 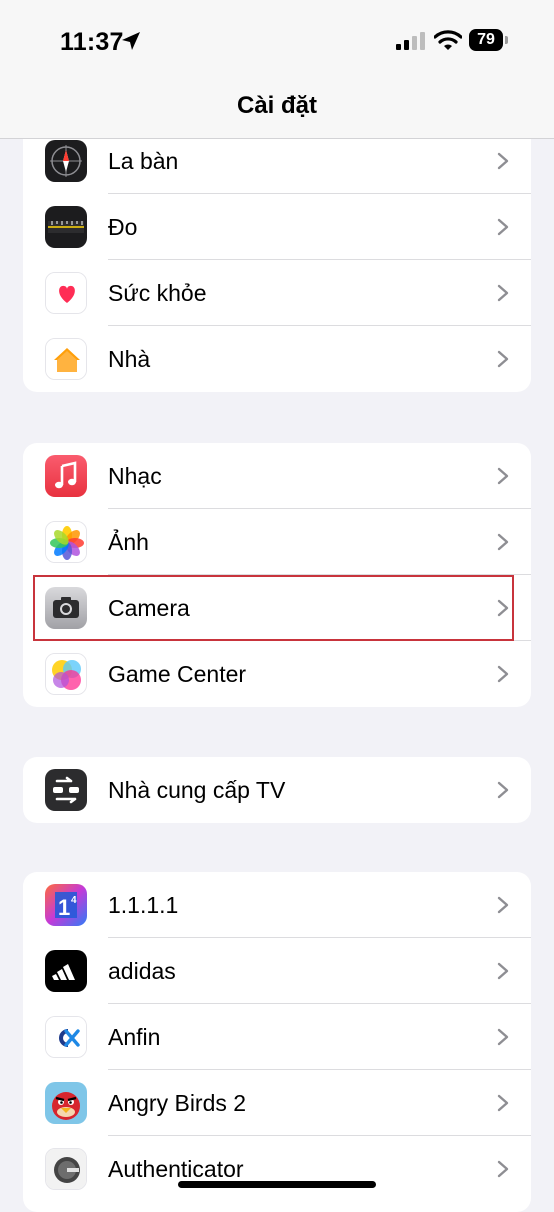 What do you see at coordinates (277, 293) in the screenshot?
I see `settings-row-health: Sức khỏe` at bounding box center [277, 293].